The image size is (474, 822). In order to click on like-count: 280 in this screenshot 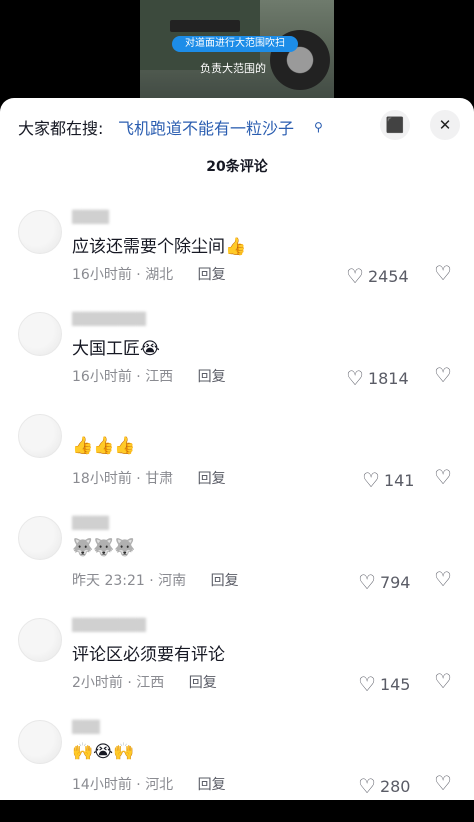, I will do `click(395, 786)`.